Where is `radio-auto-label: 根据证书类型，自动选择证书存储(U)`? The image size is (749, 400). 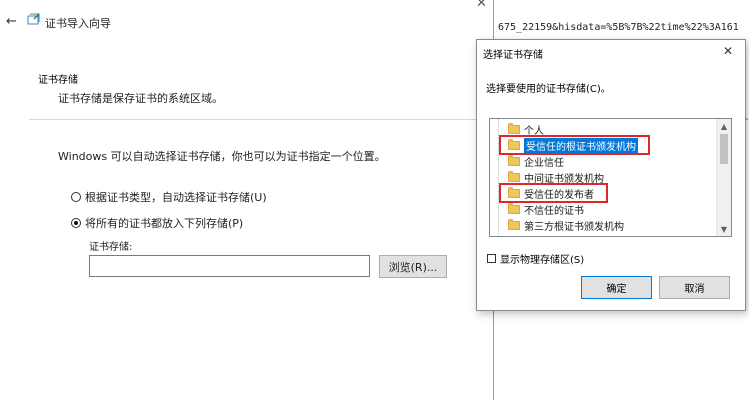 radio-auto-label: 根据证书类型，自动选择证书存储(U) is located at coordinates (176, 197).